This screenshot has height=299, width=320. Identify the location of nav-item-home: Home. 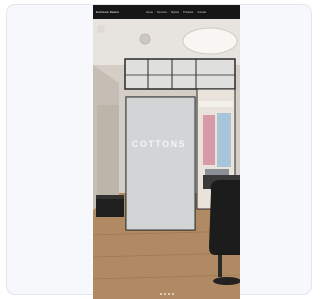
(149, 12).